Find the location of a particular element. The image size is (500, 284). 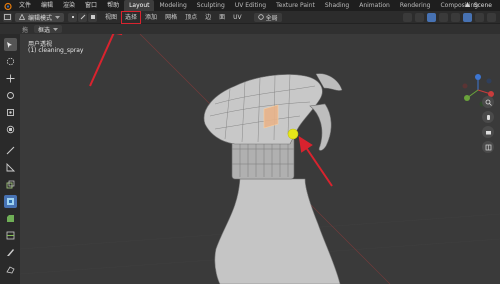

grid-icon is located at coordinates (488, 147).